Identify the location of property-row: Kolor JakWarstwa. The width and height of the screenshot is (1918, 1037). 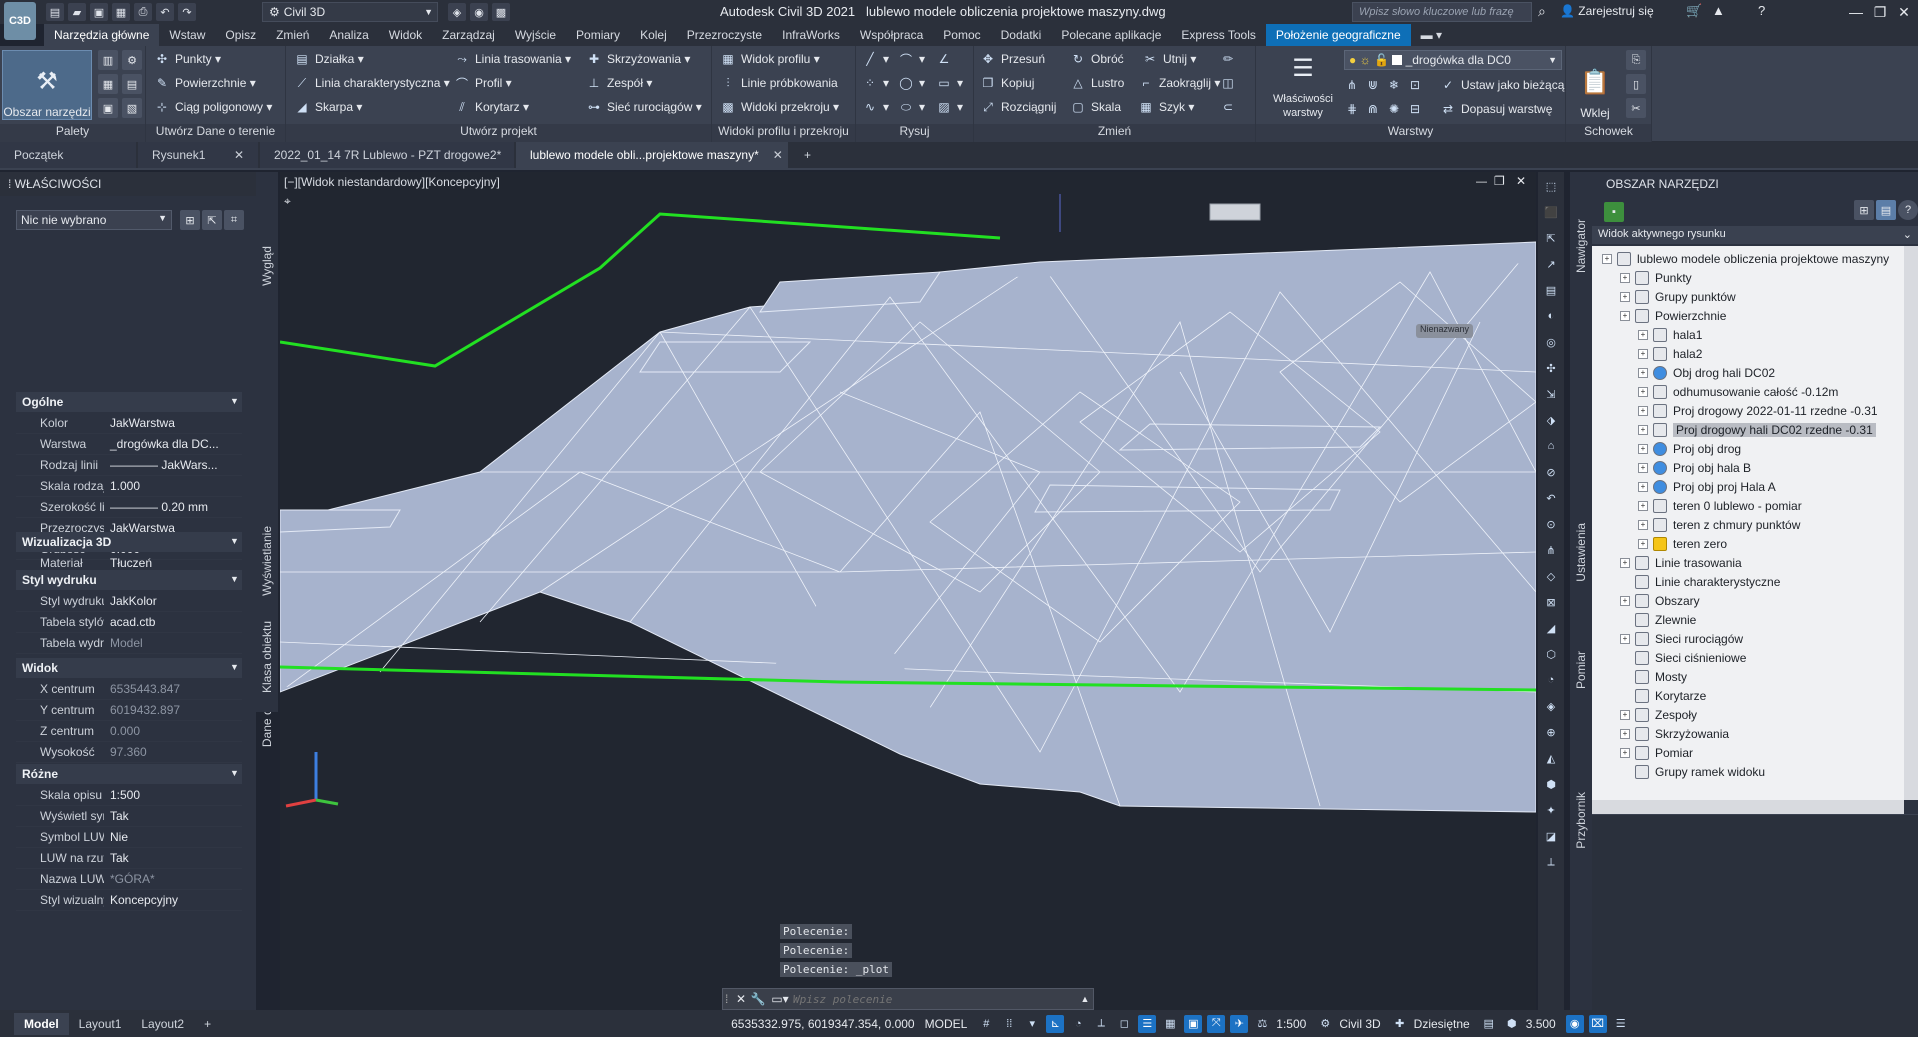
(129, 423).